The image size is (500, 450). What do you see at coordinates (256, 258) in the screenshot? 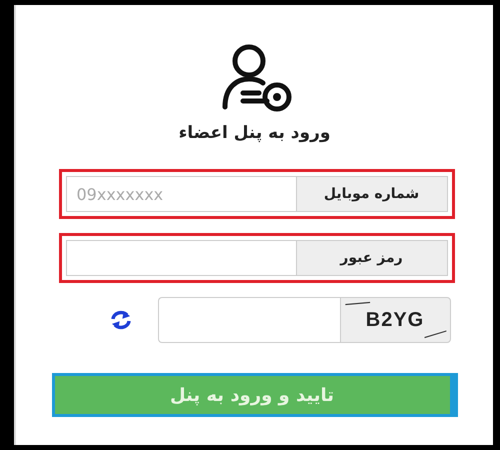
I see `input-field: رمز عبور` at bounding box center [256, 258].